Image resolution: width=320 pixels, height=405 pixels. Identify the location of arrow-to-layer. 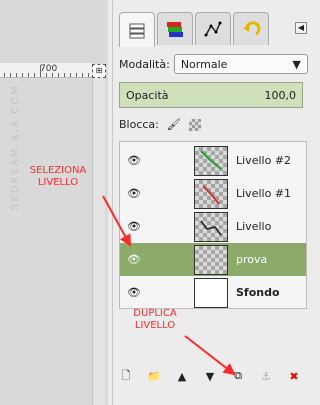
(116, 221).